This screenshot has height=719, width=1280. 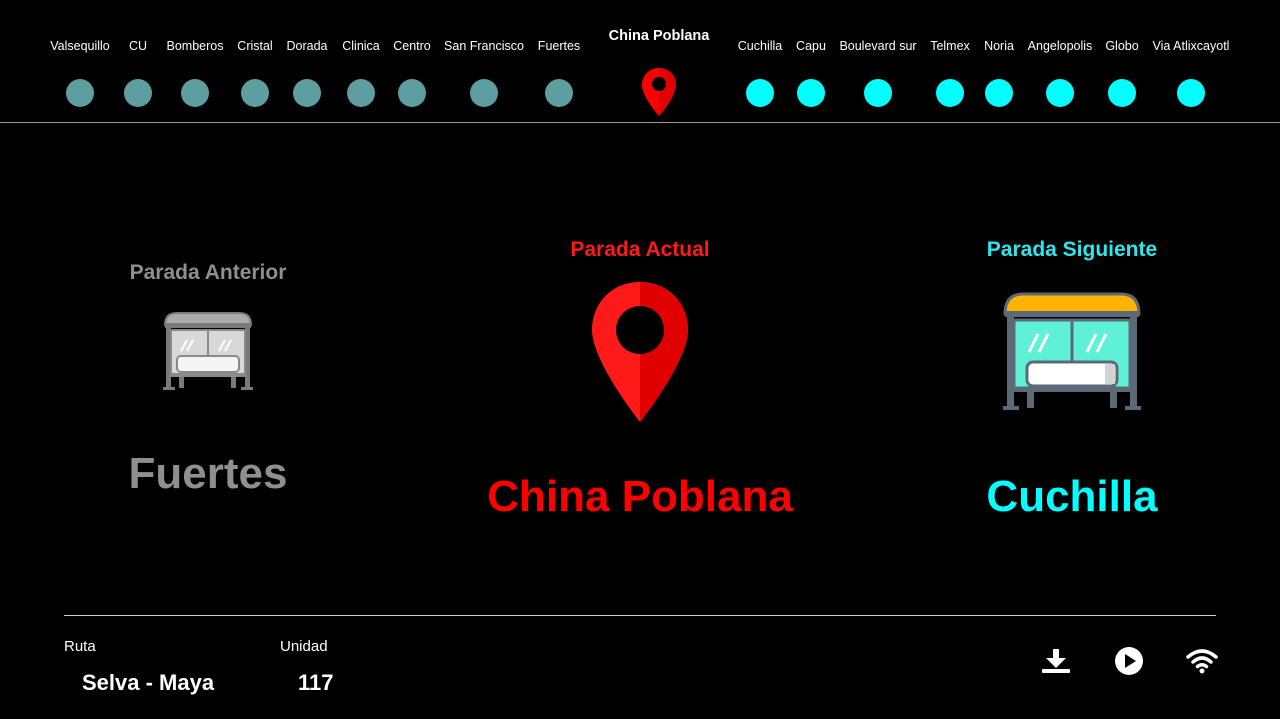 I want to click on route-stop-label: CU, so click(x=138, y=46).